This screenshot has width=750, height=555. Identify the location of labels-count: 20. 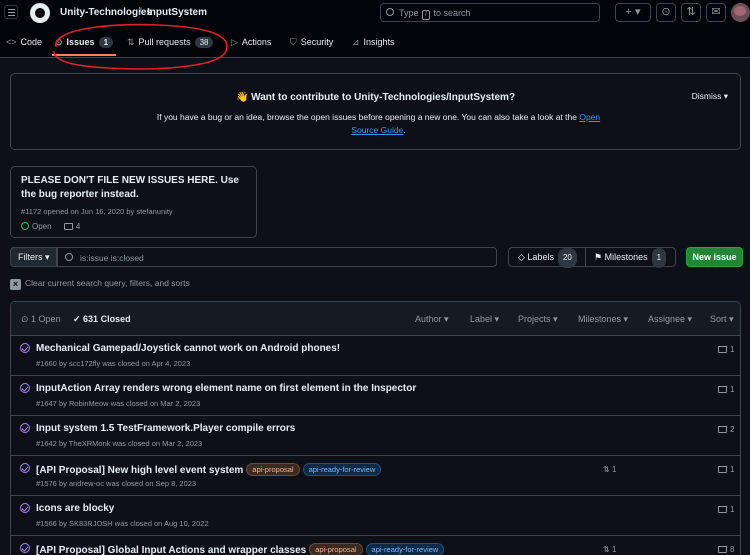
(567, 258).